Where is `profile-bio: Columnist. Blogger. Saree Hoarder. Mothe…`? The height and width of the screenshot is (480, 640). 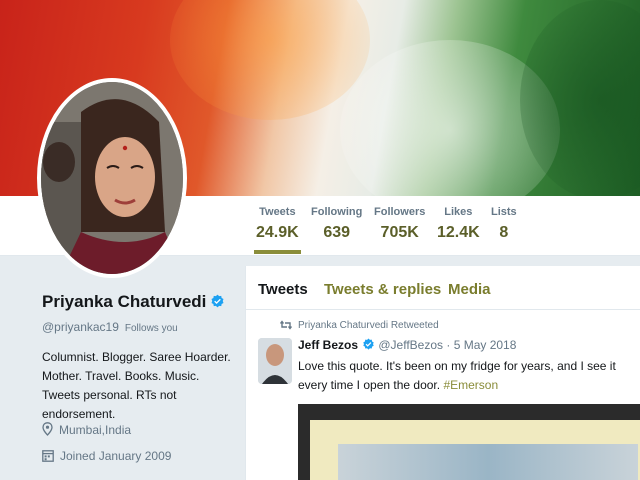 profile-bio: Columnist. Blogger. Saree Hoarder. Mothe… is located at coordinates (136, 385).